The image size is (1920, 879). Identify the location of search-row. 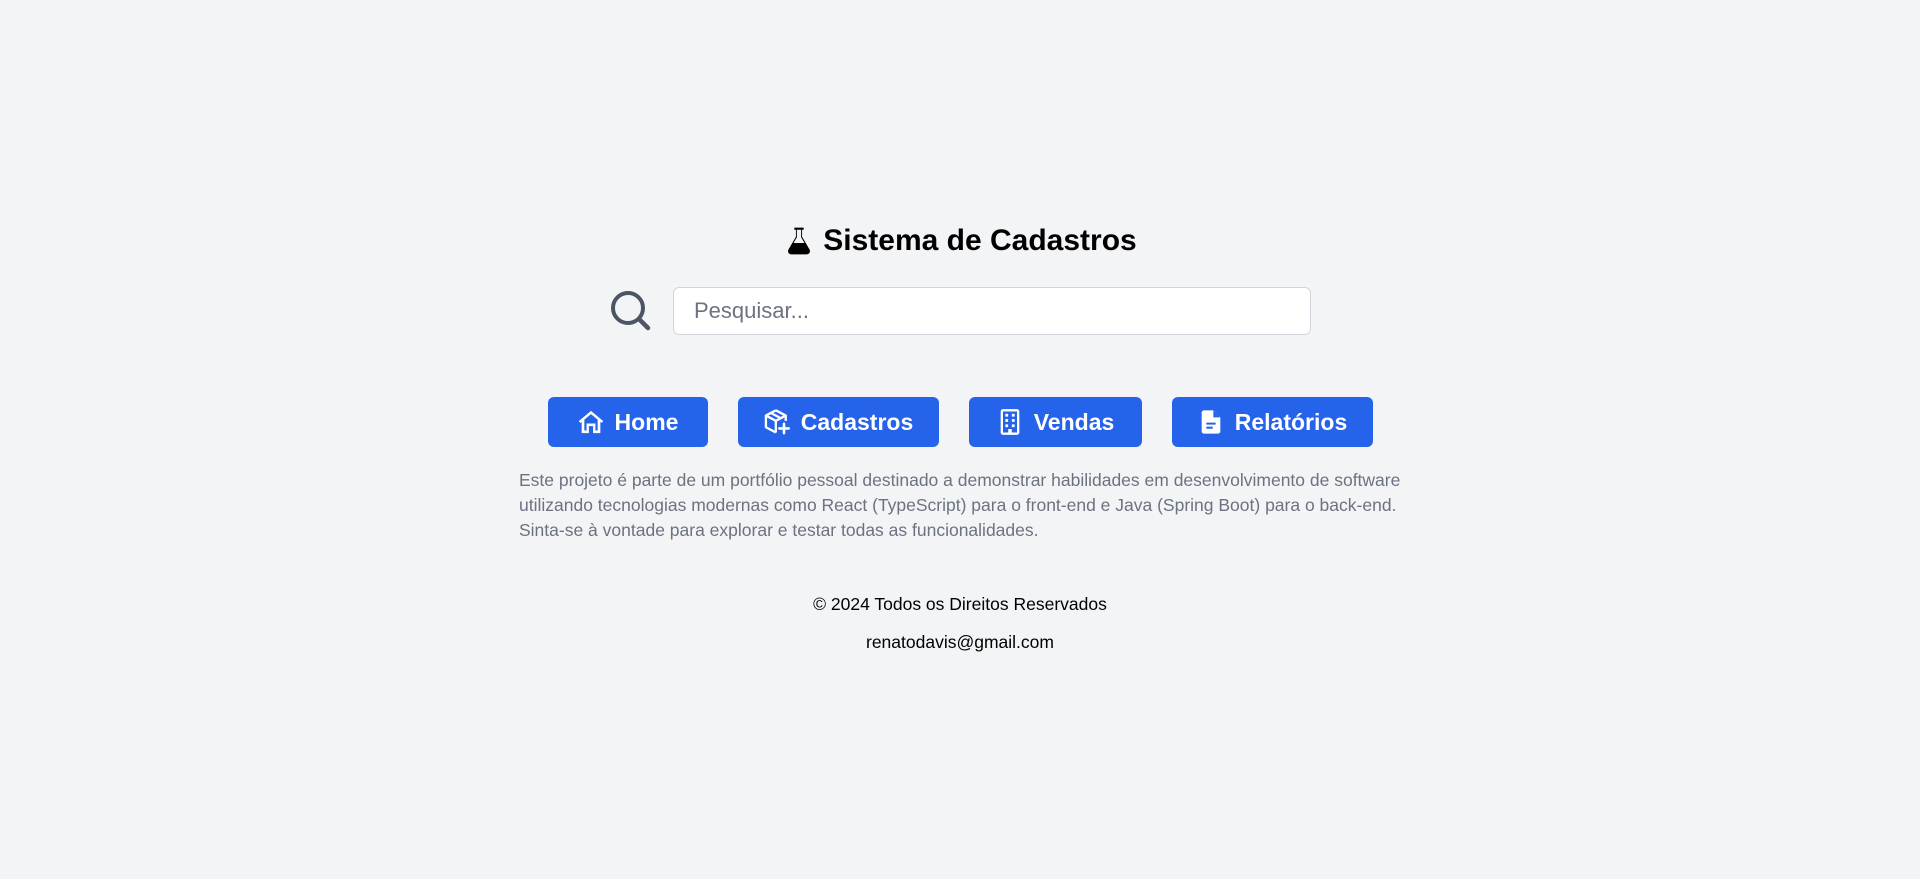
(960, 311).